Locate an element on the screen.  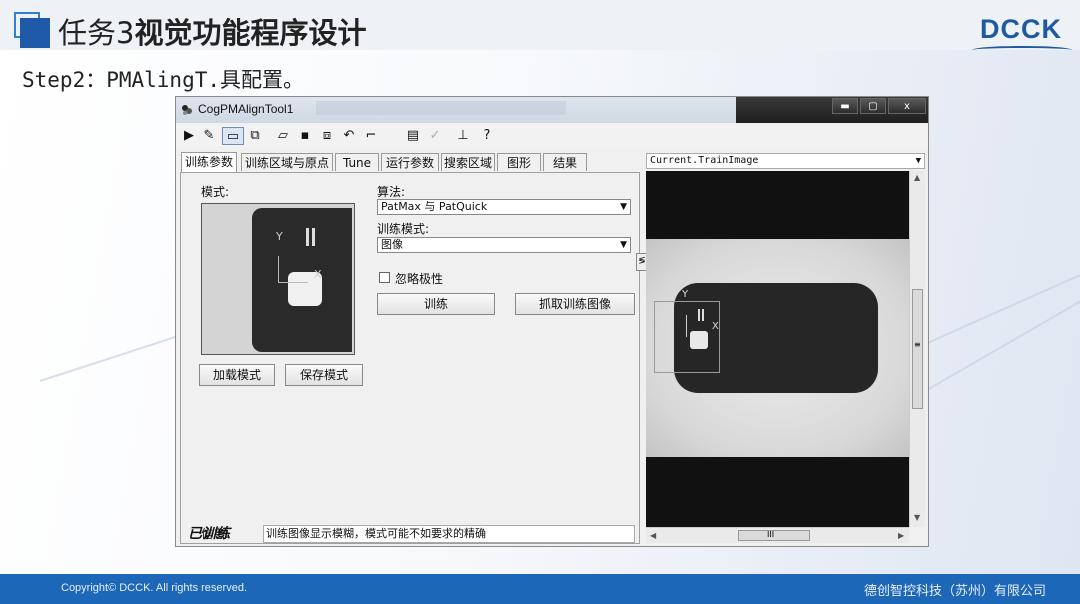
scroll-up-icon: ▲ is located at coordinates (917, 177).